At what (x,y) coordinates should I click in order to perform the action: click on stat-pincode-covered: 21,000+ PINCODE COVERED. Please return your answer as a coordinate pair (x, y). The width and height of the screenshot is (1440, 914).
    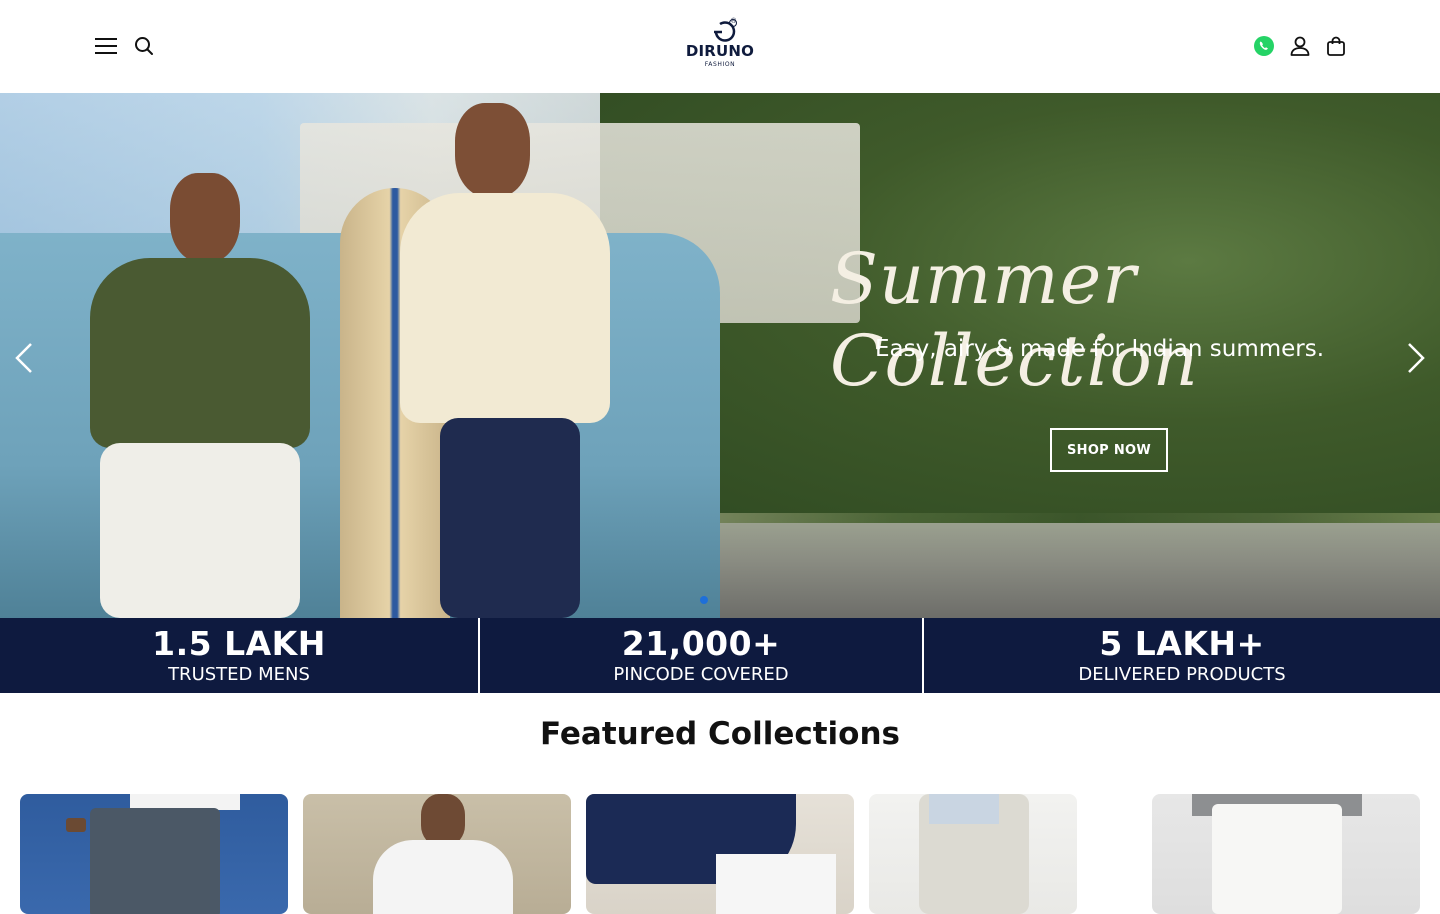
    Looking at the image, I should click on (700, 655).